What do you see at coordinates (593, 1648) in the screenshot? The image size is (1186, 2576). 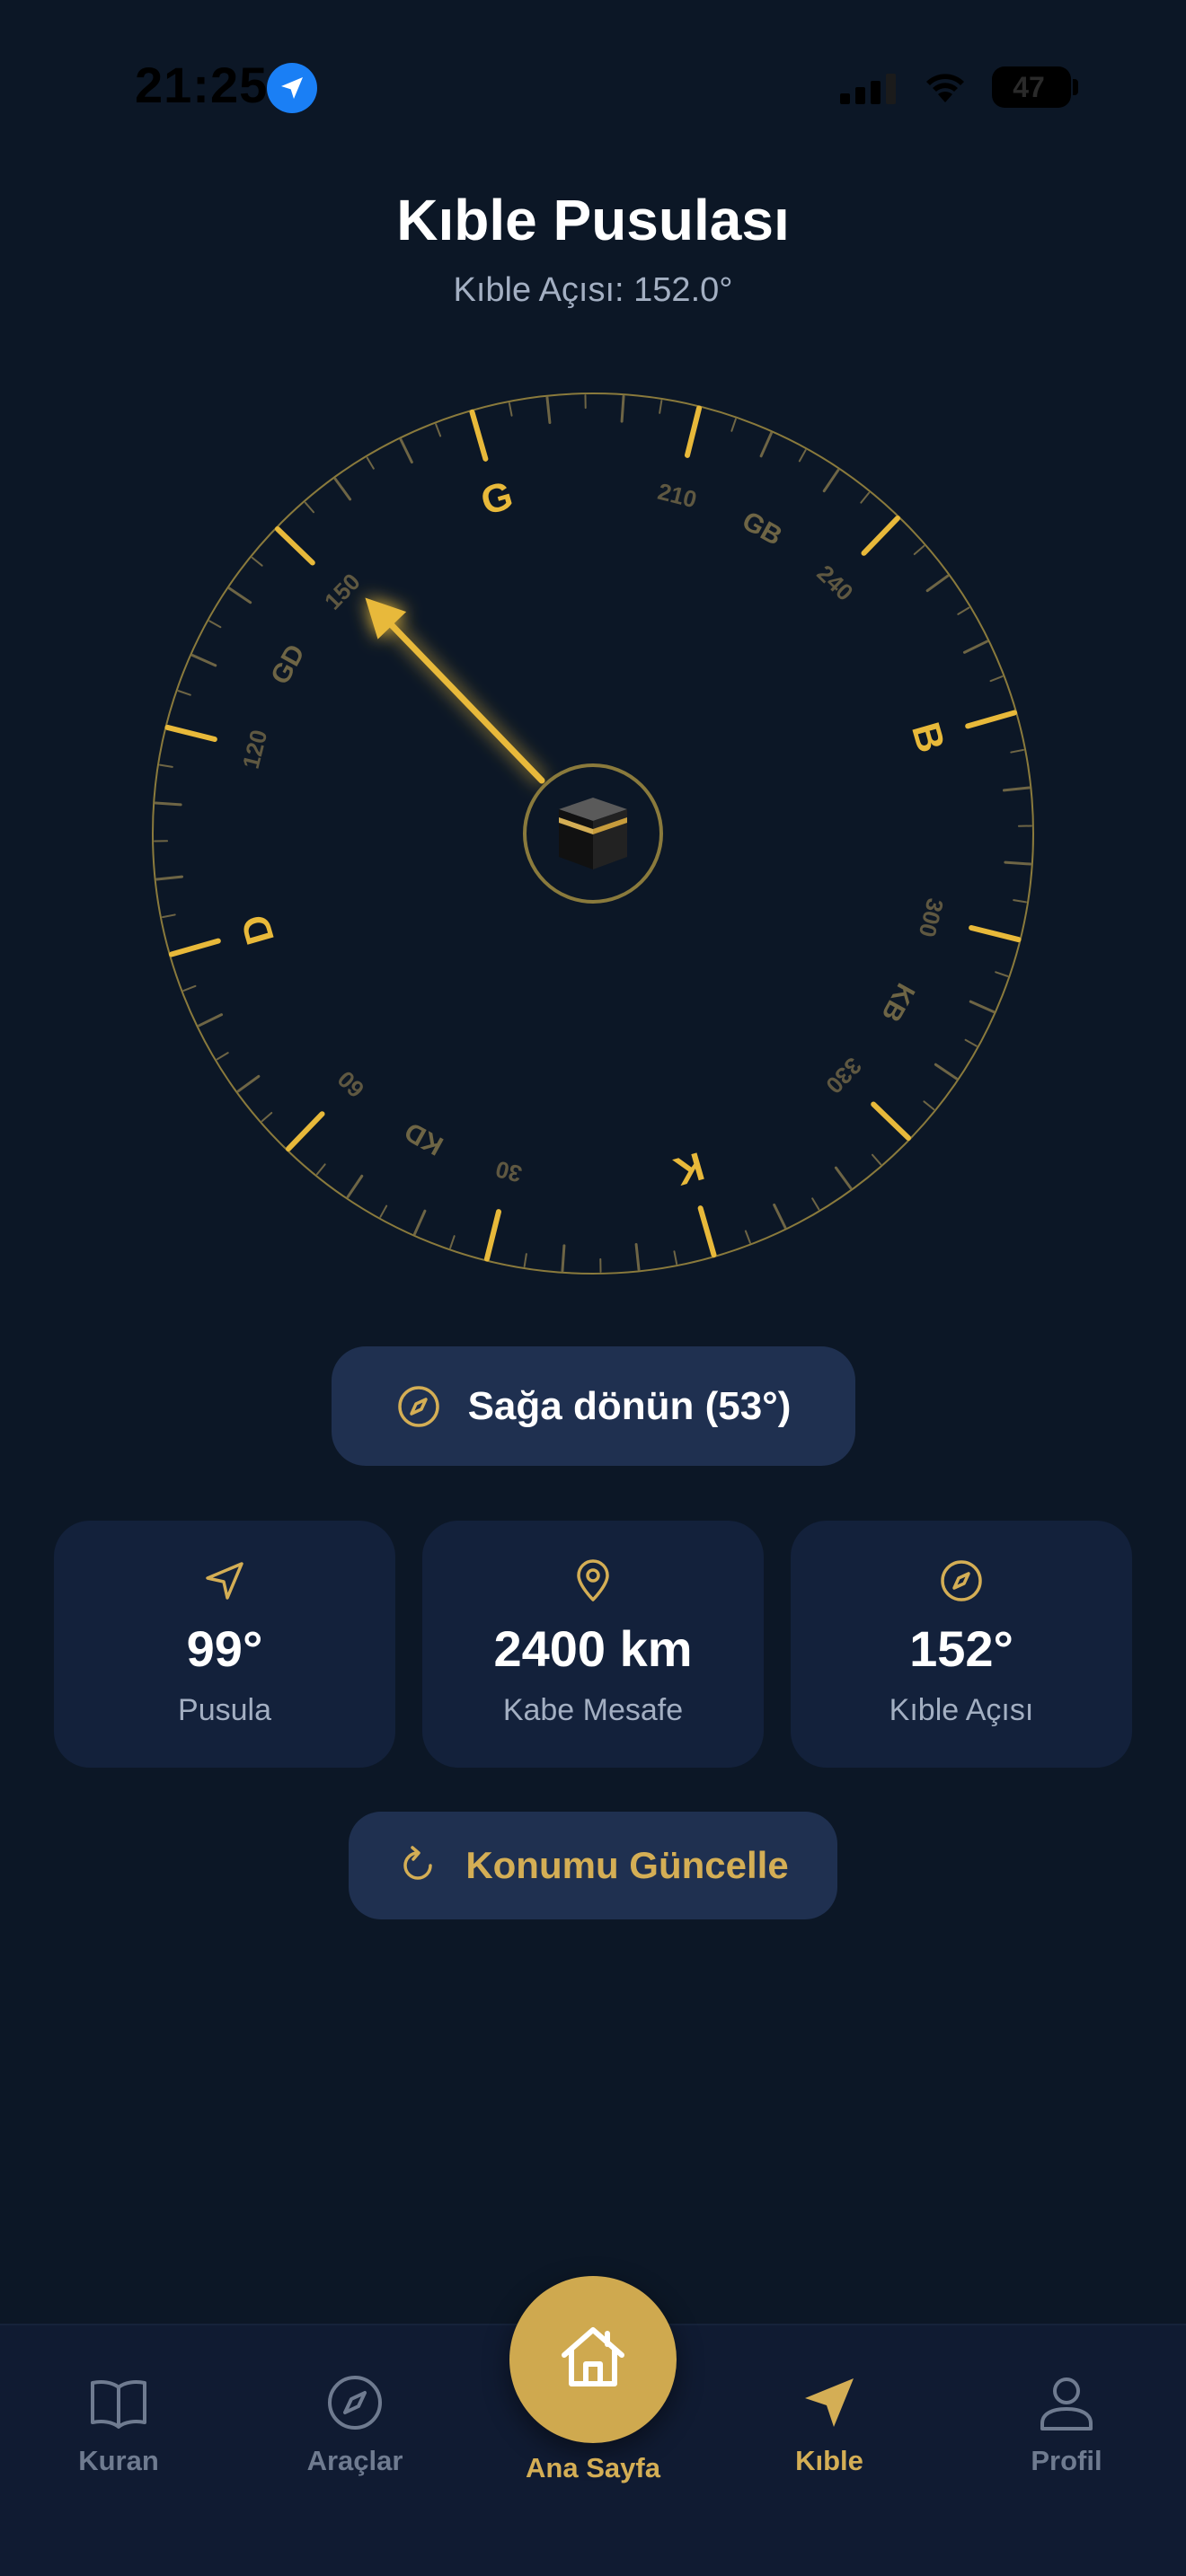 I see `kaaba-distance-value: 2400 km` at bounding box center [593, 1648].